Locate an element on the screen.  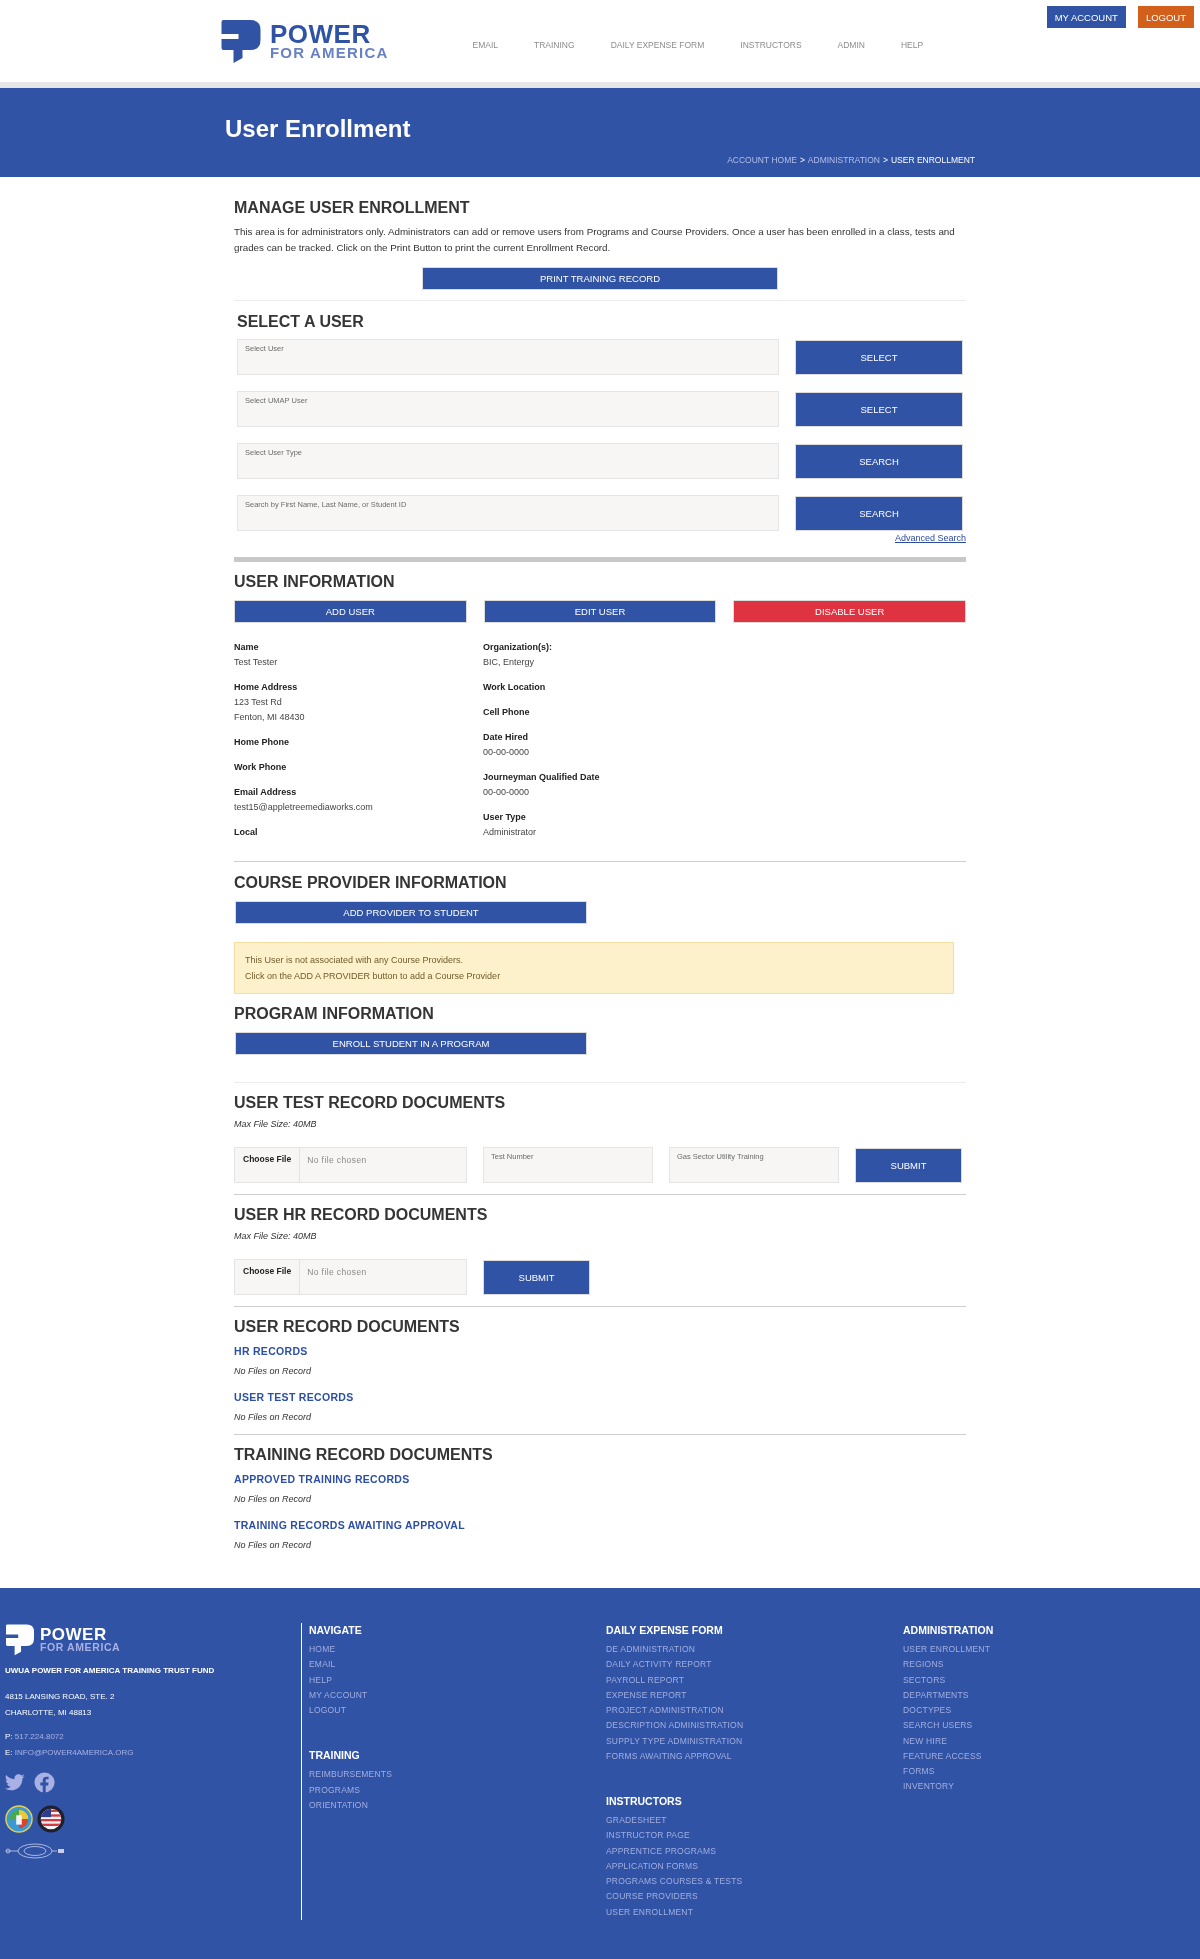
info-notice: This User is not associated with any Course Providers. Click on the ADD A PROVIDER button to add a Course Provider is located at coordinates (594, 968).